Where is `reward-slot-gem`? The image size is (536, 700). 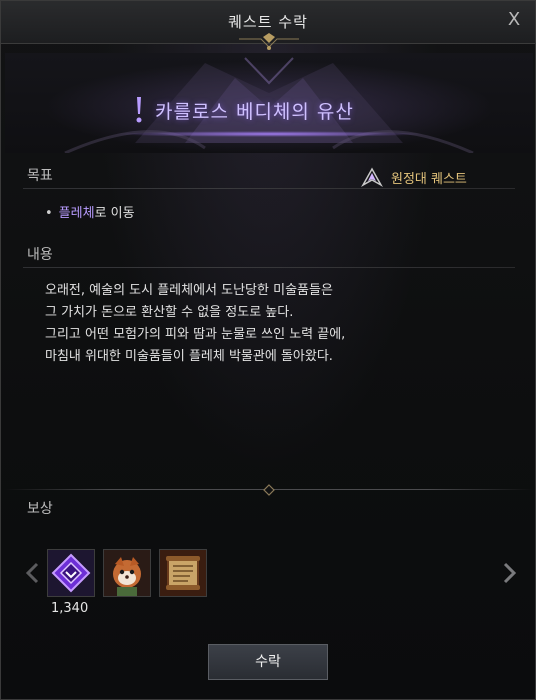 reward-slot-gem is located at coordinates (71, 573).